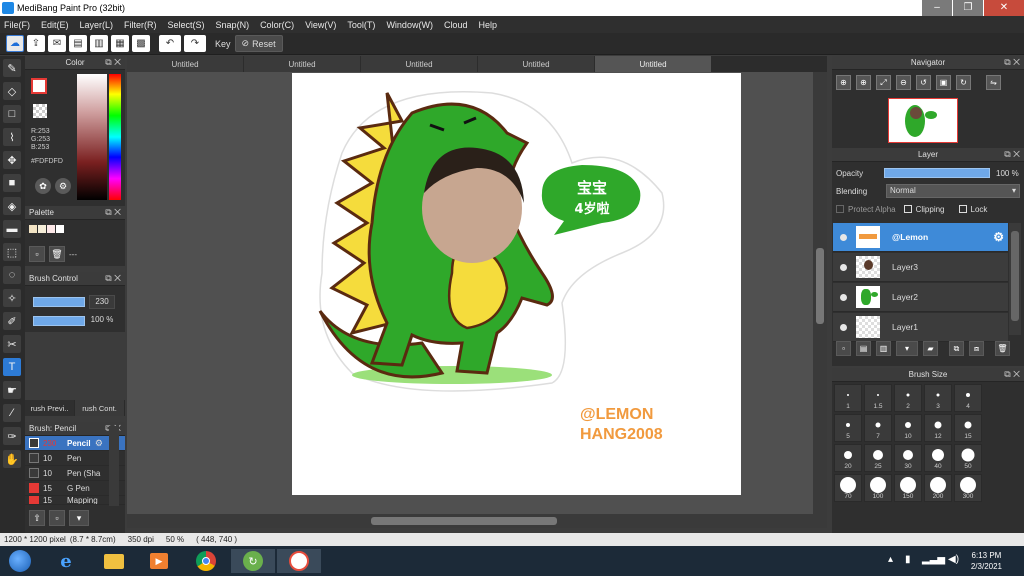 Image resolution: width=1024 pixels, height=576 pixels. Describe the element at coordinates (120, 43) in the screenshot. I see `grid-icon: ▦` at that location.